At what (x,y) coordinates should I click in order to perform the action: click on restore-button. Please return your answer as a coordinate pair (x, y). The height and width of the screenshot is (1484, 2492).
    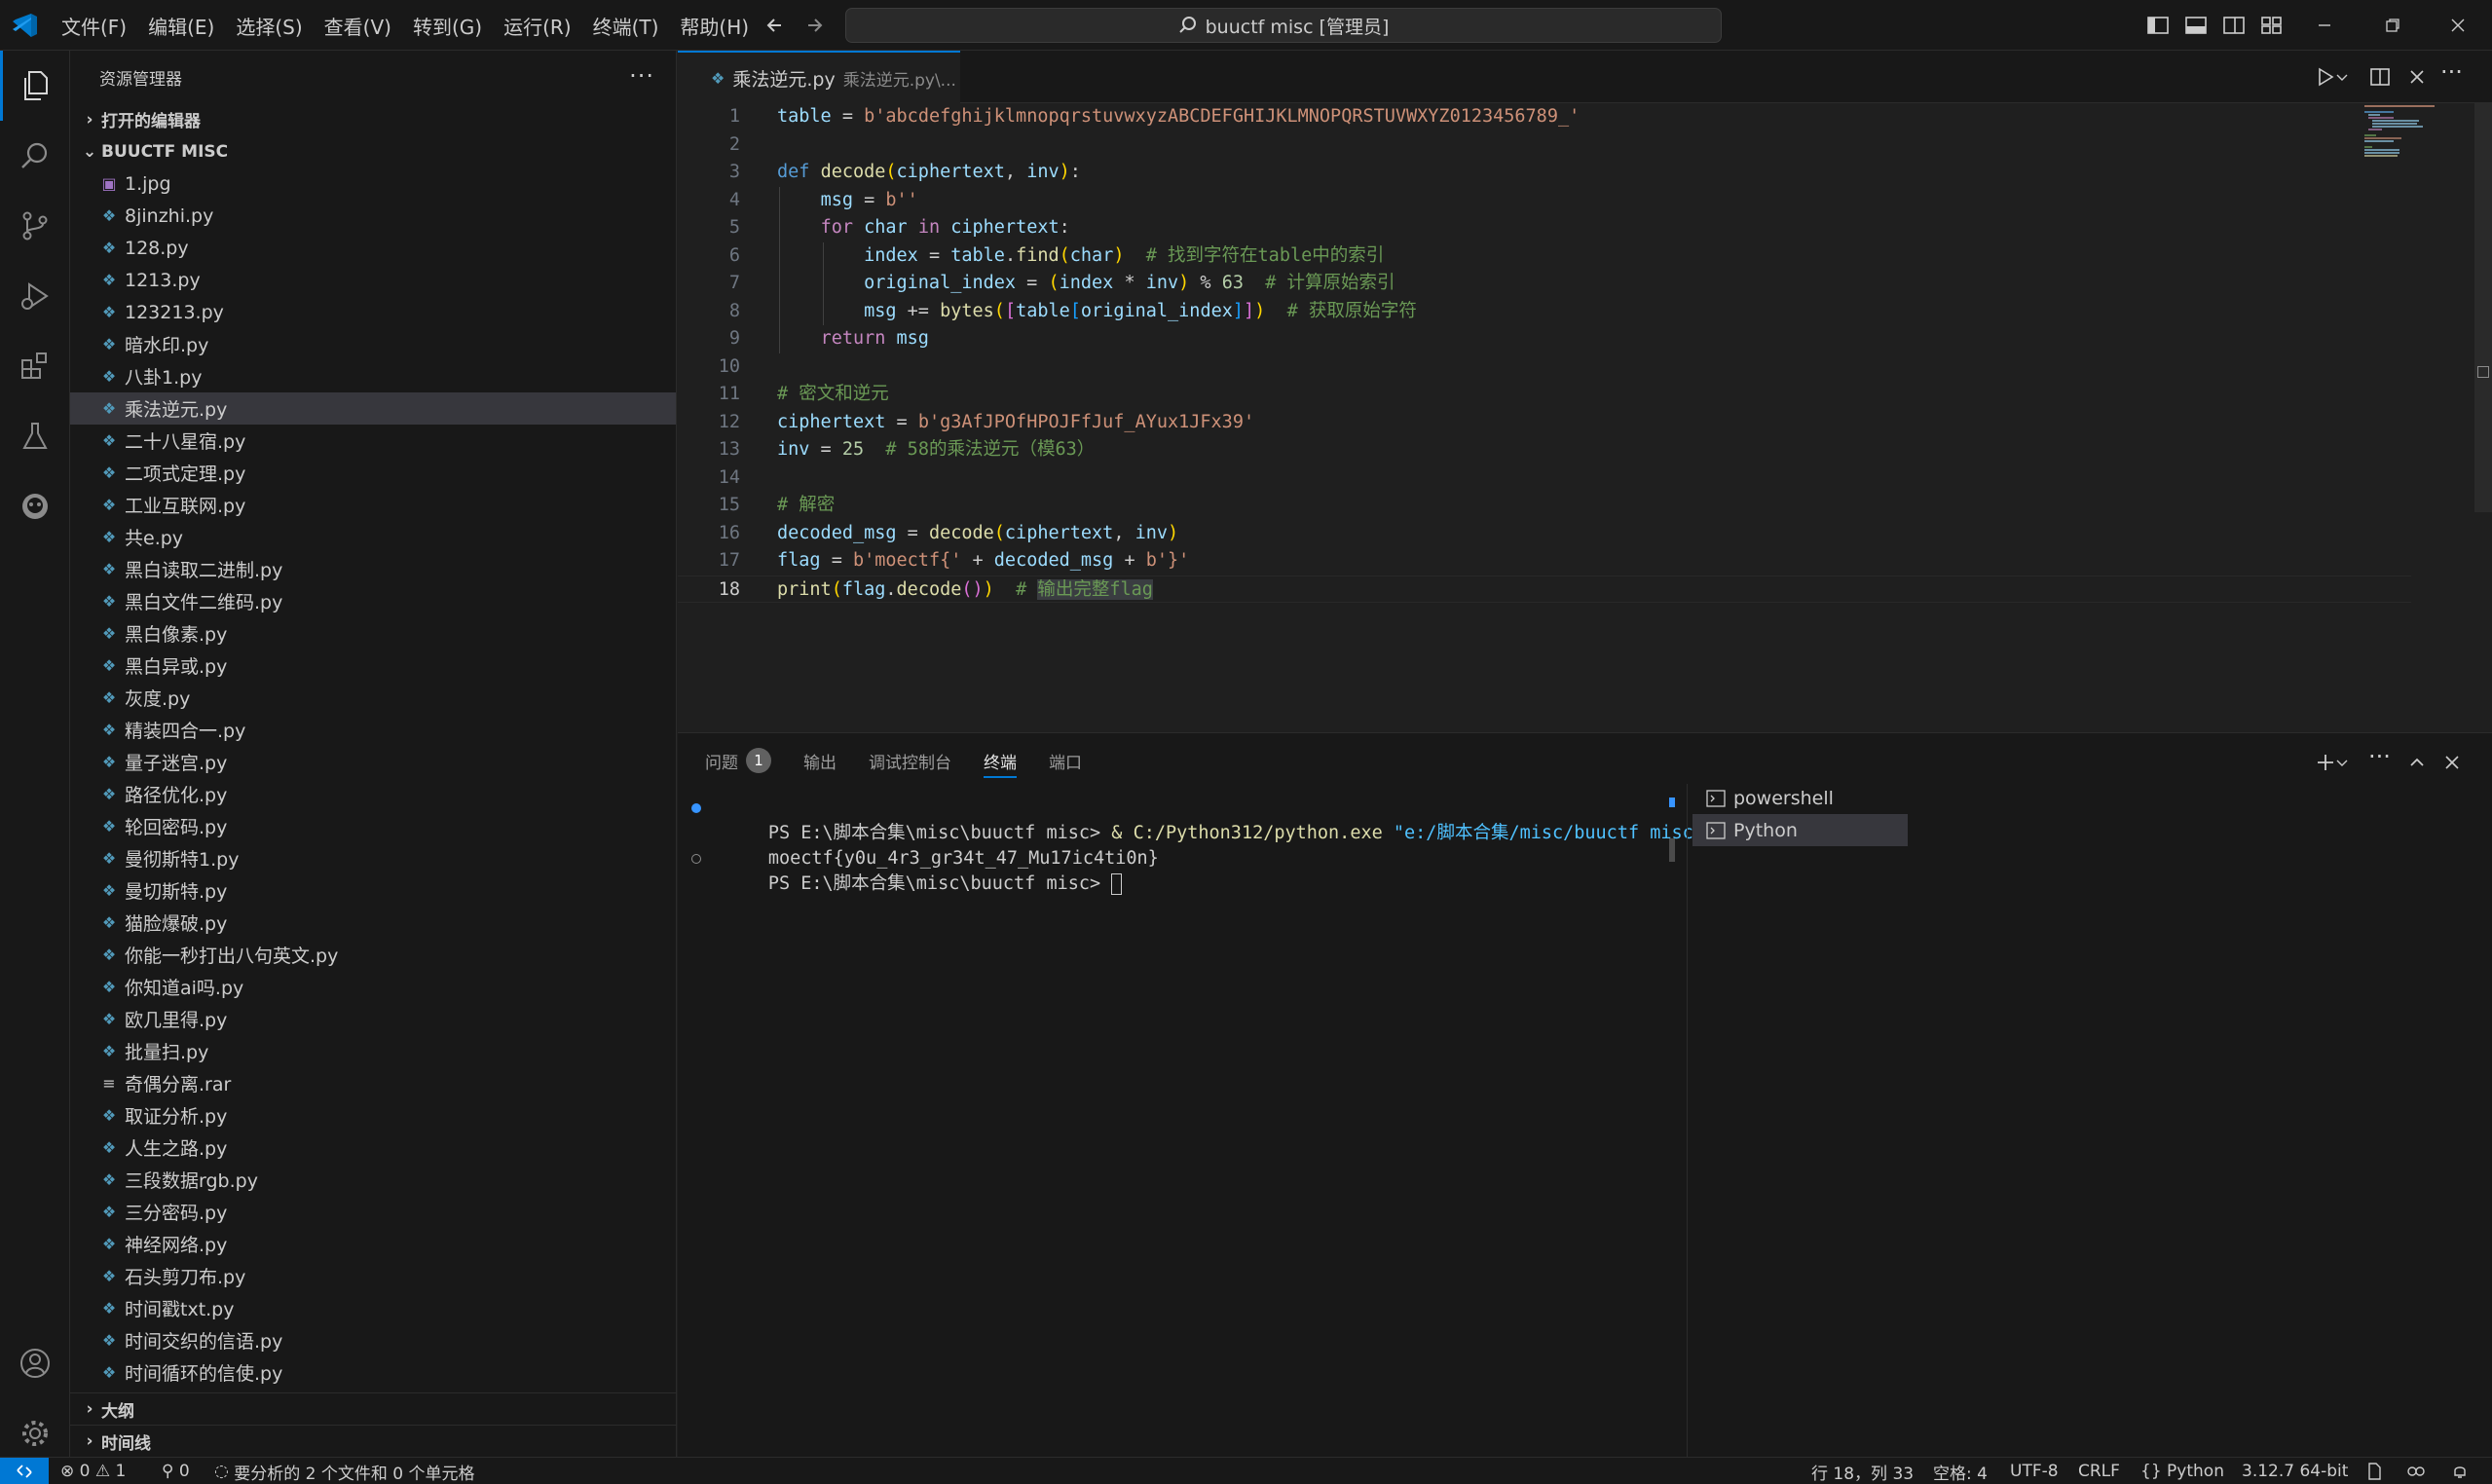
    Looking at the image, I should click on (2393, 25).